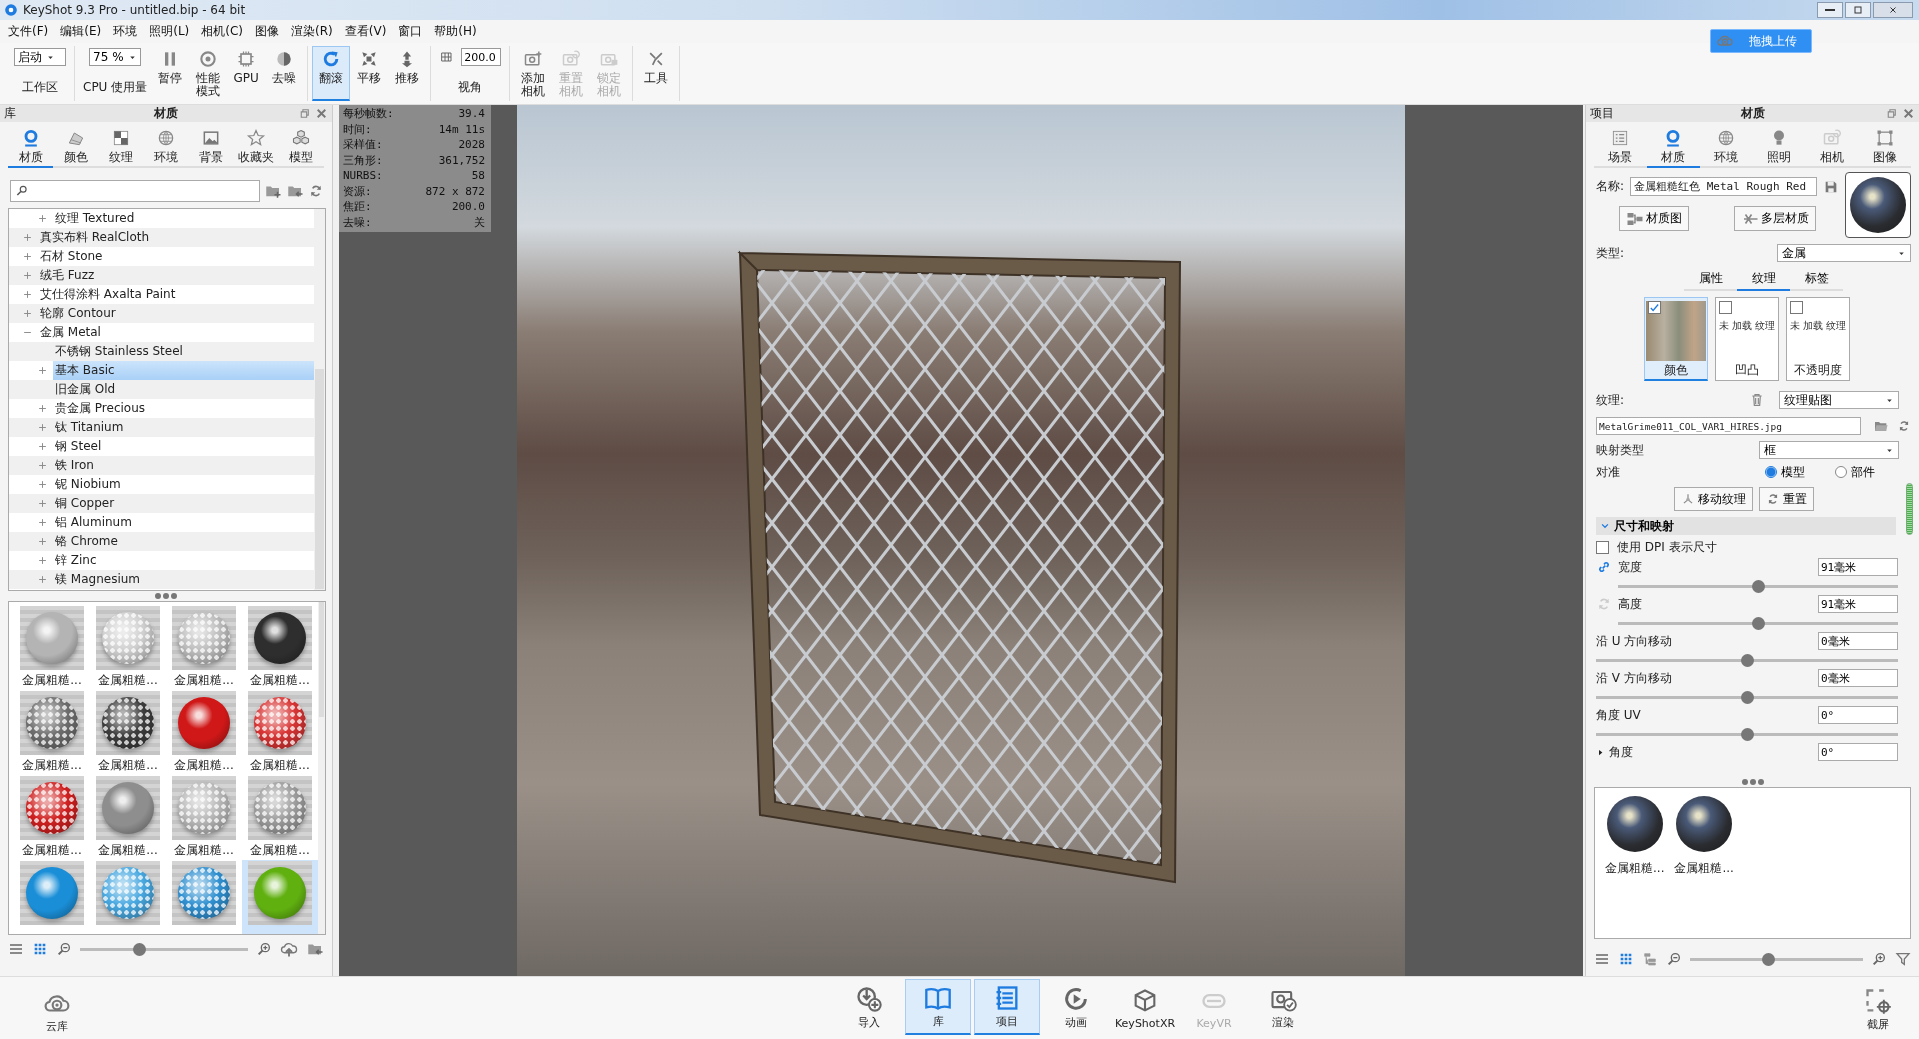 The width and height of the screenshot is (1919, 1039). I want to click on dropdown: 启动, so click(40, 57).